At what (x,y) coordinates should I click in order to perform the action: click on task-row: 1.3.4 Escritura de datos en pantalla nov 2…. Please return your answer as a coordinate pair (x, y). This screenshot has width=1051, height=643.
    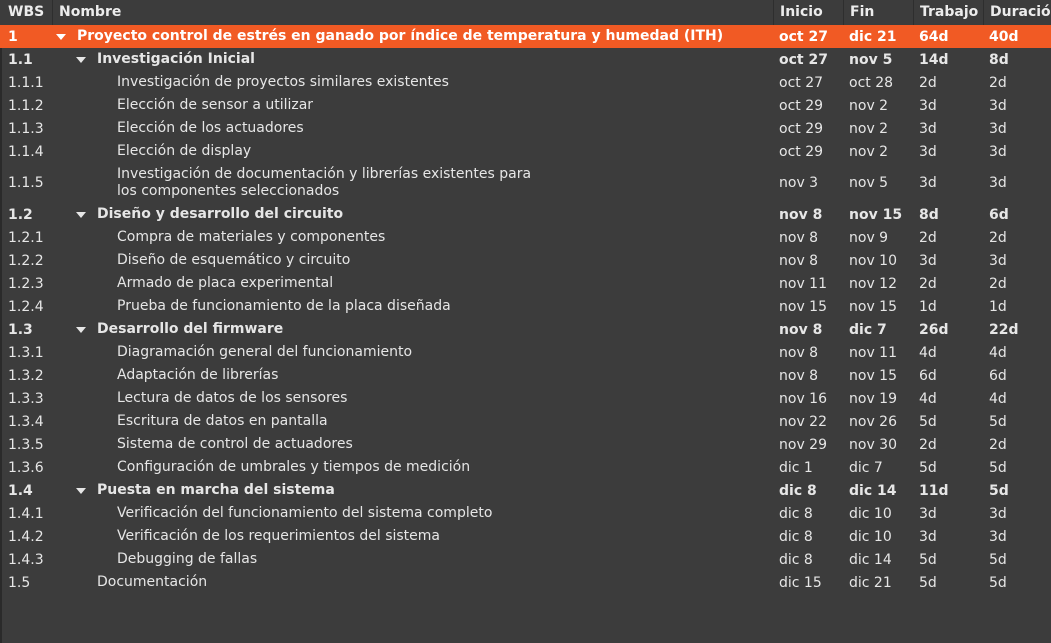
    Looking at the image, I should click on (525, 421).